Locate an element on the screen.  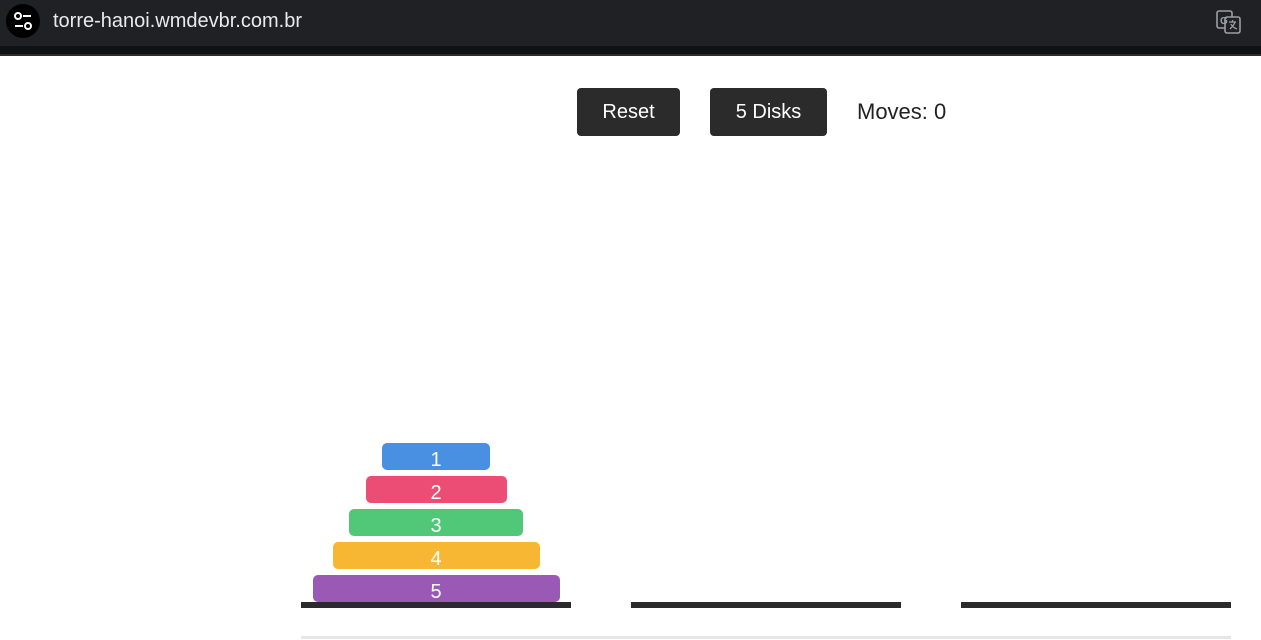
disk-5: 5 is located at coordinates (436, 588).